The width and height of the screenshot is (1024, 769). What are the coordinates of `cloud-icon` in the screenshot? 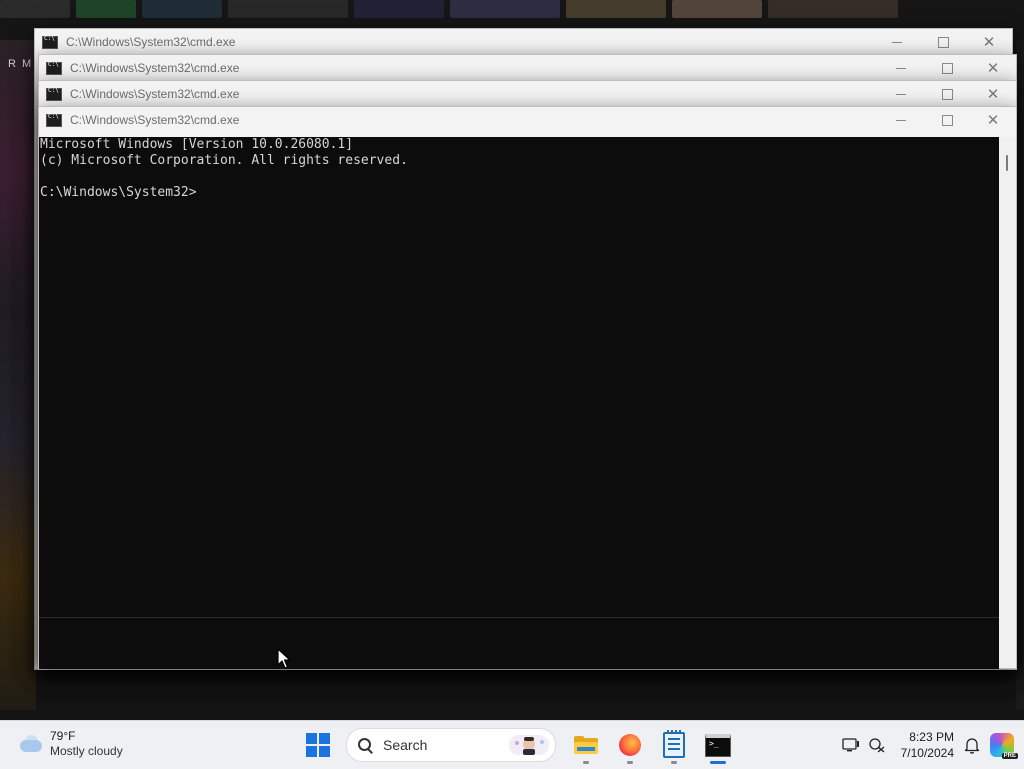 It's located at (30, 744).